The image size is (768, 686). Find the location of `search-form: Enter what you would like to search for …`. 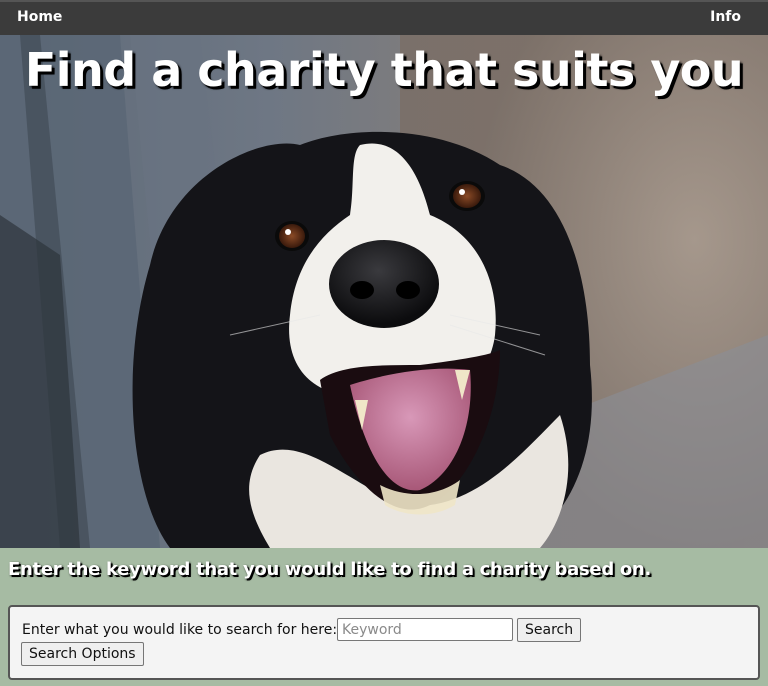

search-form: Enter what you would like to search for … is located at coordinates (384, 642).